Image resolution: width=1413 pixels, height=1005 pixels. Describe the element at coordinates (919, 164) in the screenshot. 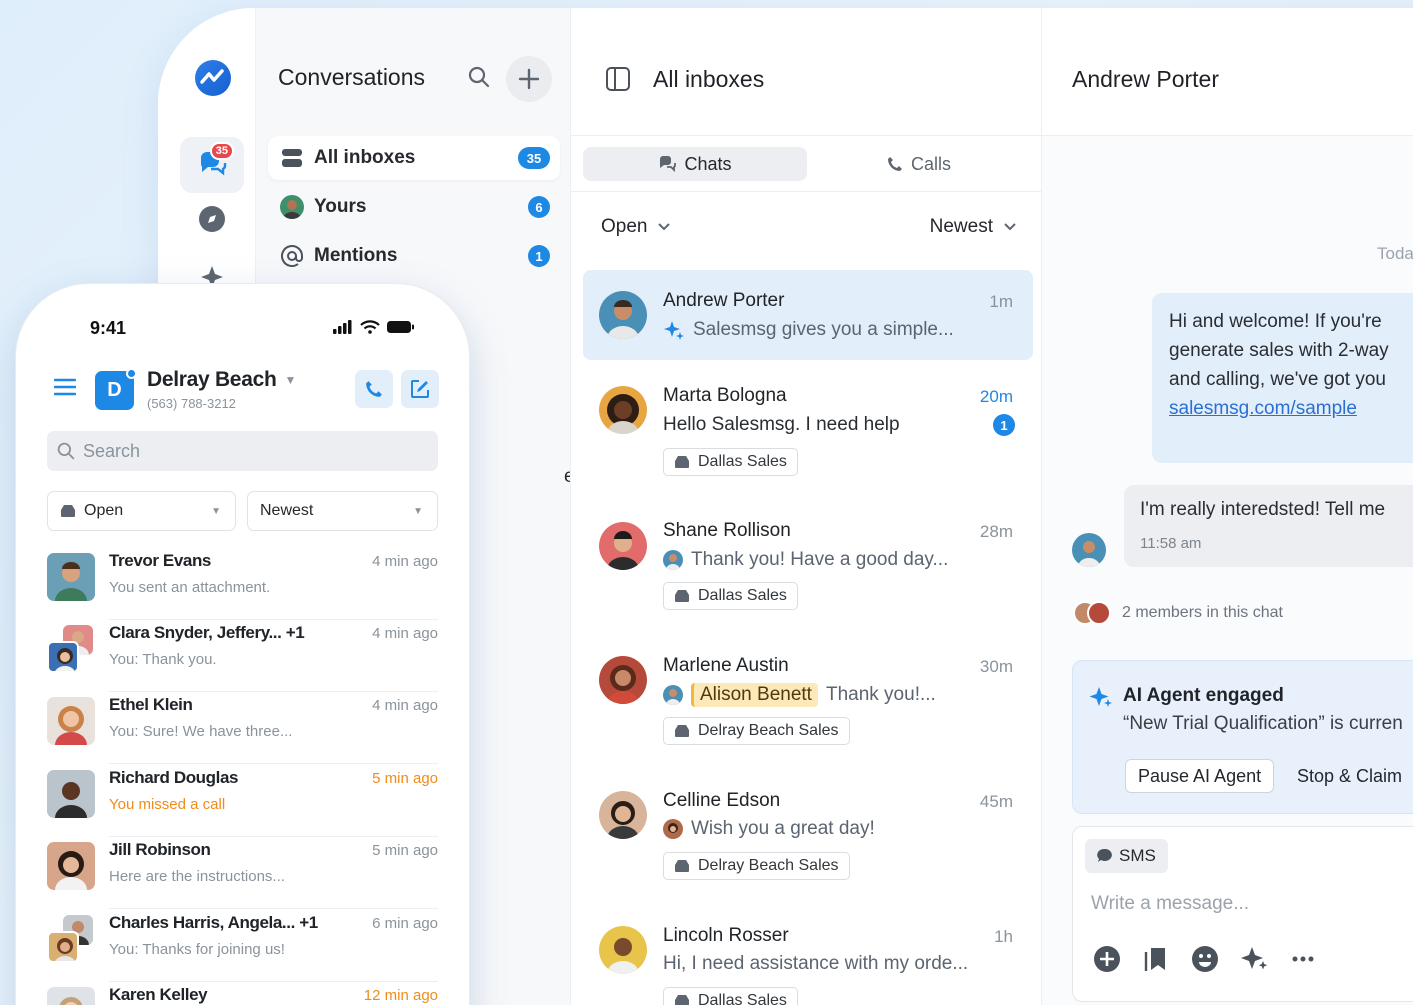

I see `tab-calls: Calls` at that location.